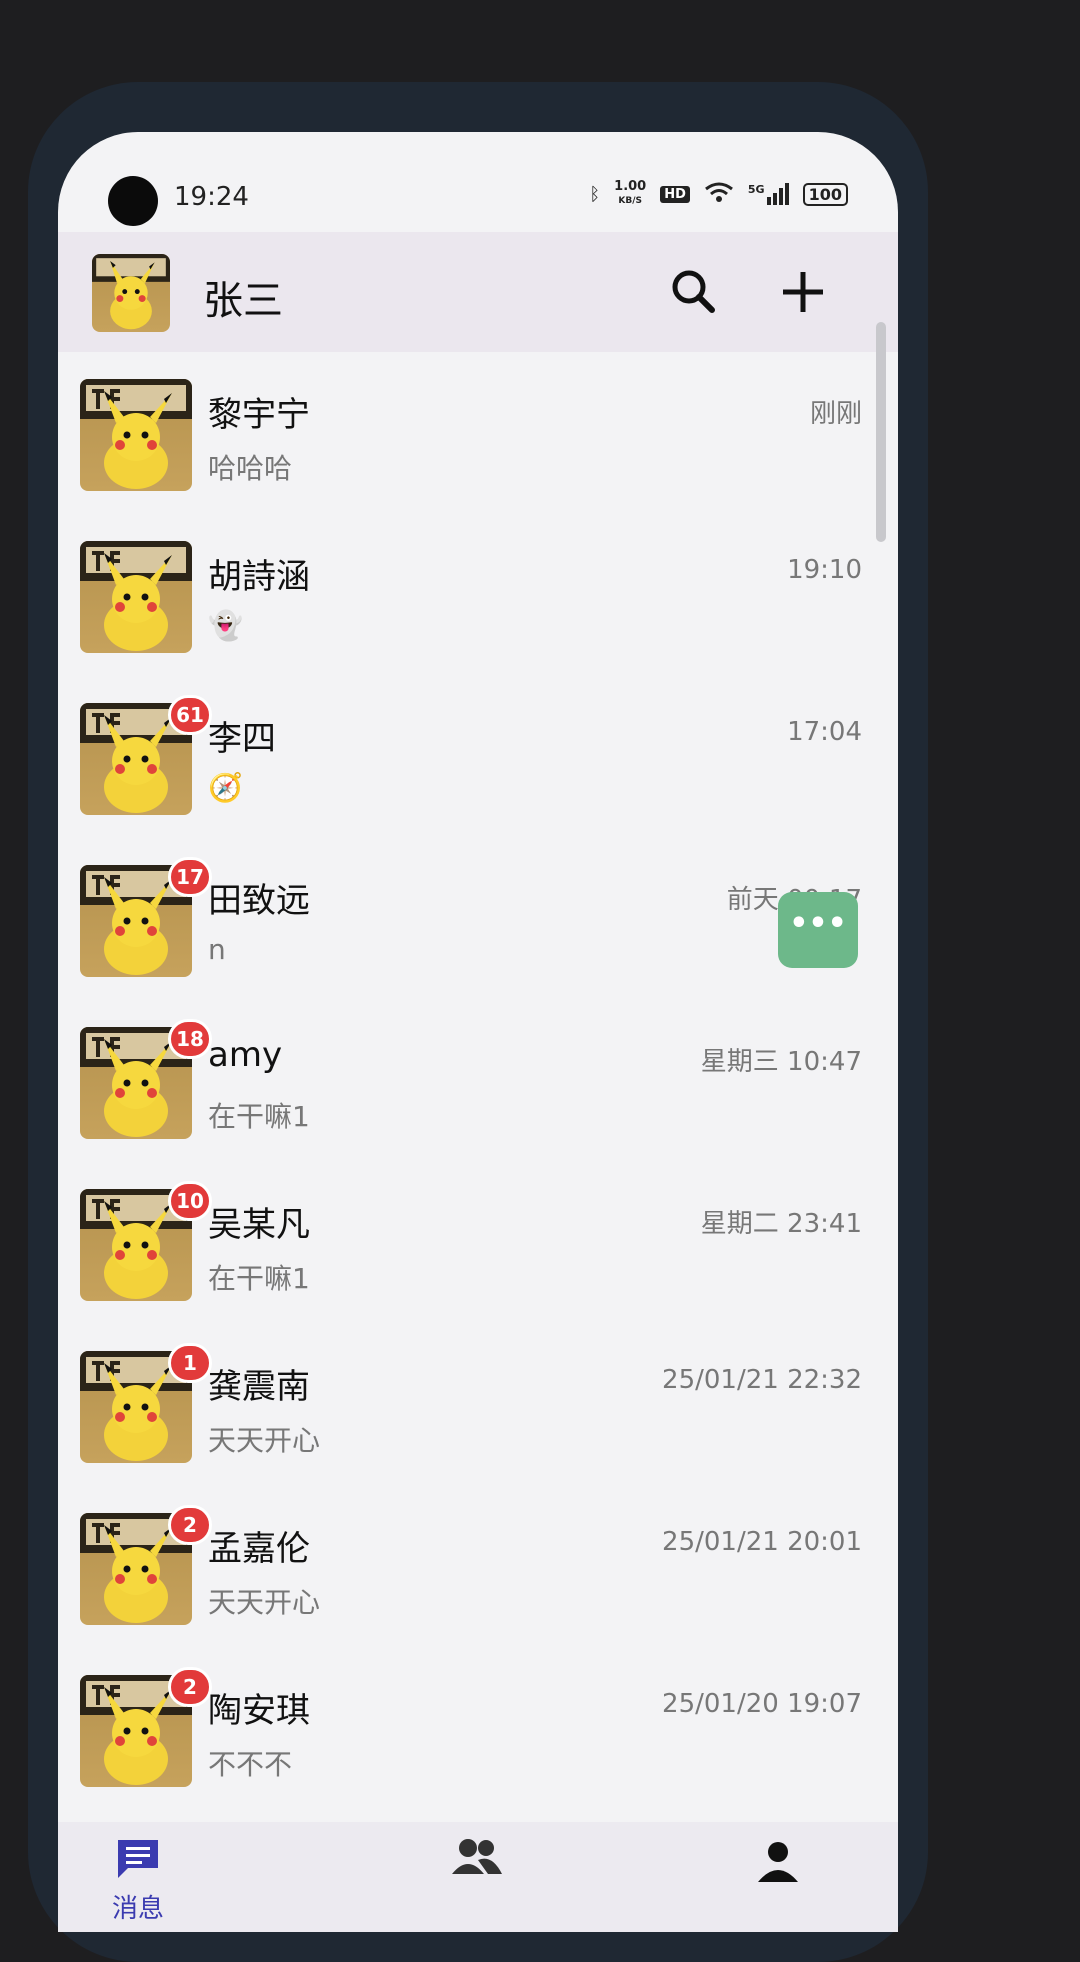 The height and width of the screenshot is (1962, 1080). Describe the element at coordinates (595, 194) in the screenshot. I see `bluetooth-icon: ᛒ` at that location.